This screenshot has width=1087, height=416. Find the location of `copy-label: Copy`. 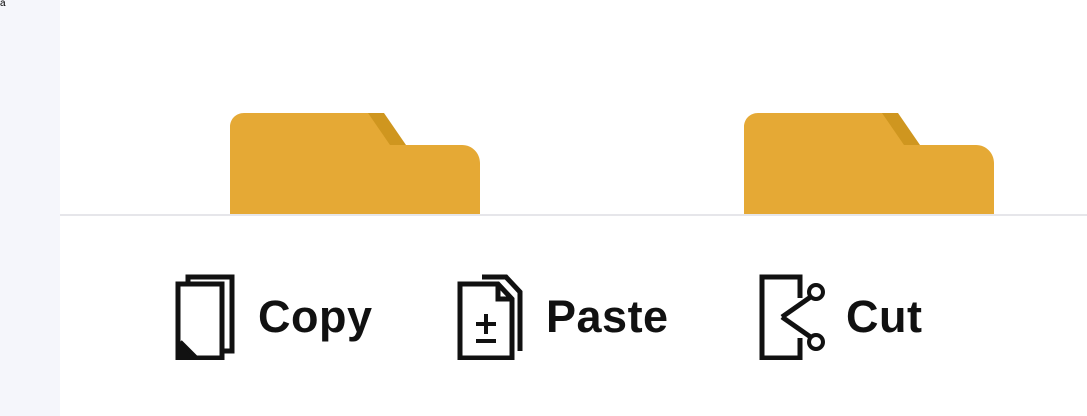

copy-label: Copy is located at coordinates (315, 316).